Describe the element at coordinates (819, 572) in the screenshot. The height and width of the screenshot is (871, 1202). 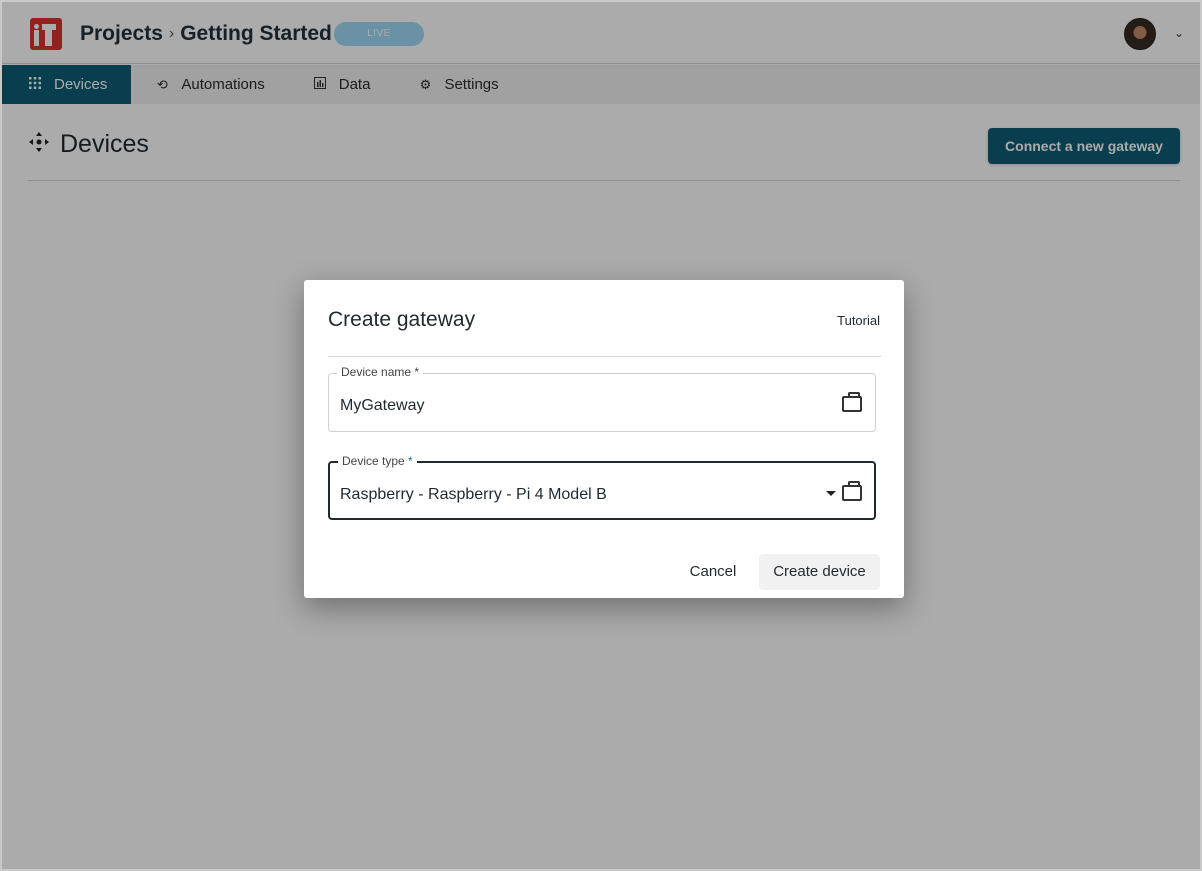
I see `create-device-button: Create device` at that location.